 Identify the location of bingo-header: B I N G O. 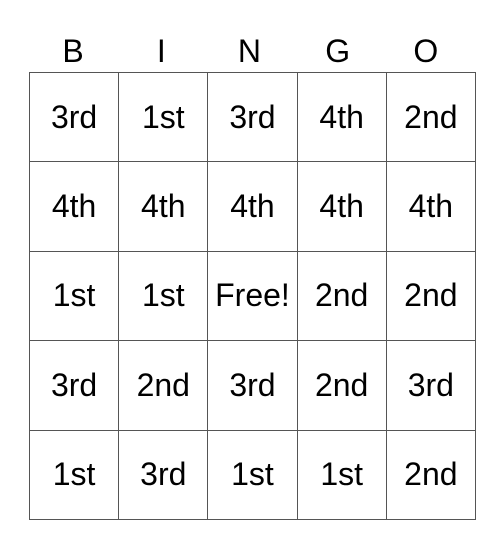
(249, 51).